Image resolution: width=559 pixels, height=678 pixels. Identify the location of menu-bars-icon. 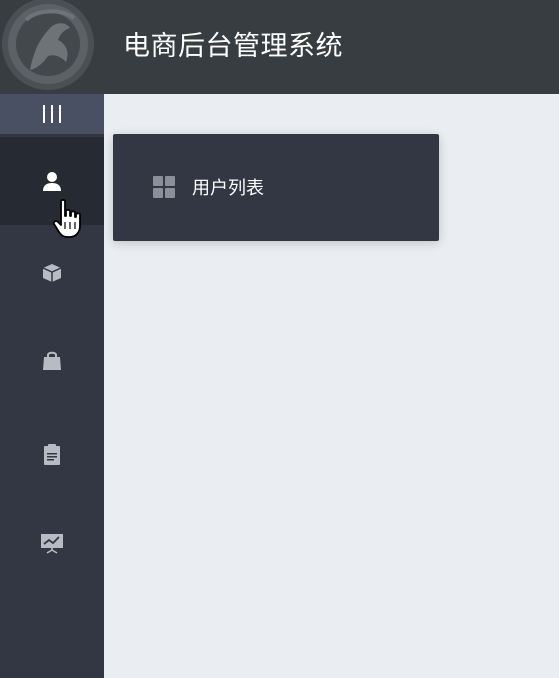
(52, 114).